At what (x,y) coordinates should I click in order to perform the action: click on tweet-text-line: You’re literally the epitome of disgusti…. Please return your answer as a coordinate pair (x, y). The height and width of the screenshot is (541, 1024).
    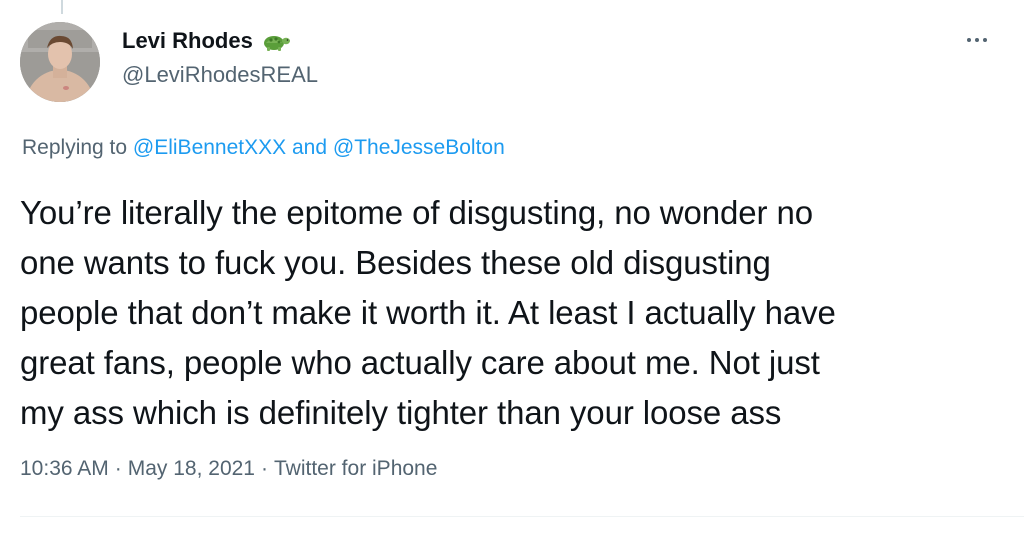
    Looking at the image, I should click on (417, 212).